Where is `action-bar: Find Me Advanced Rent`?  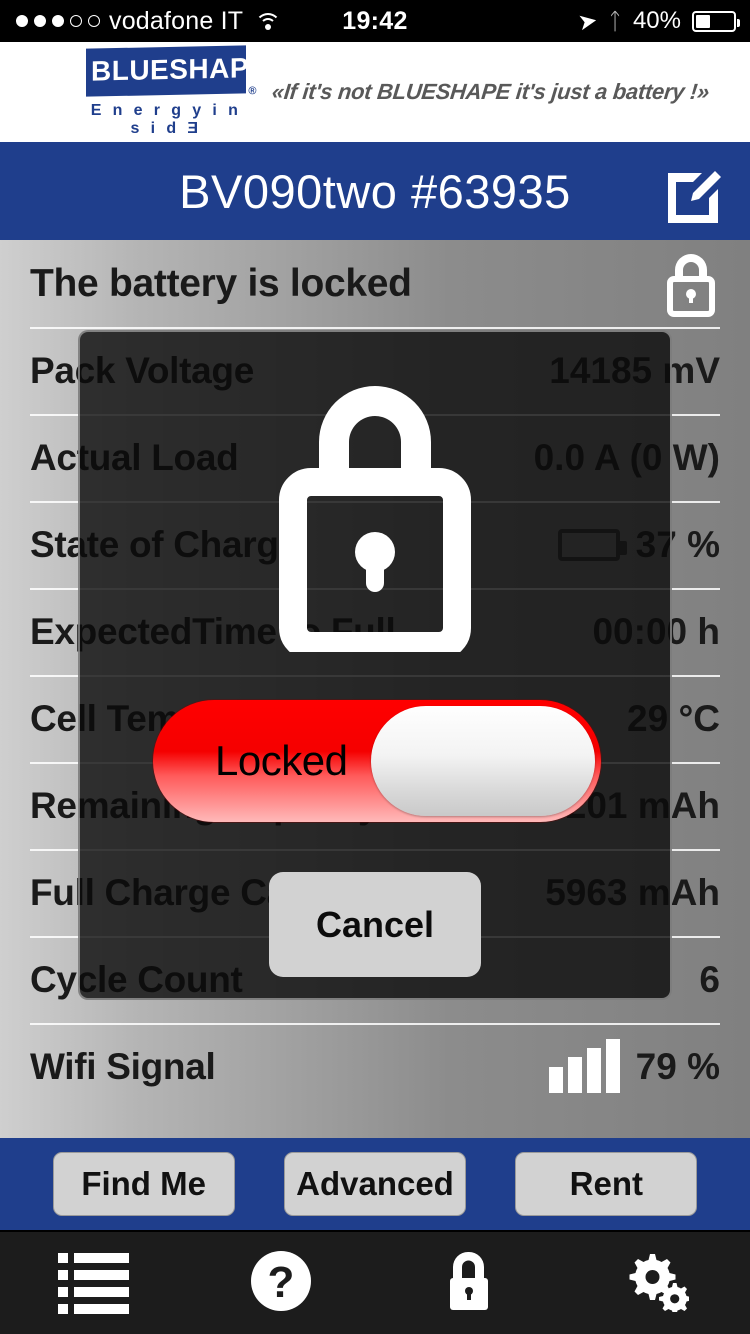 action-bar: Find Me Advanced Rent is located at coordinates (375, 1184).